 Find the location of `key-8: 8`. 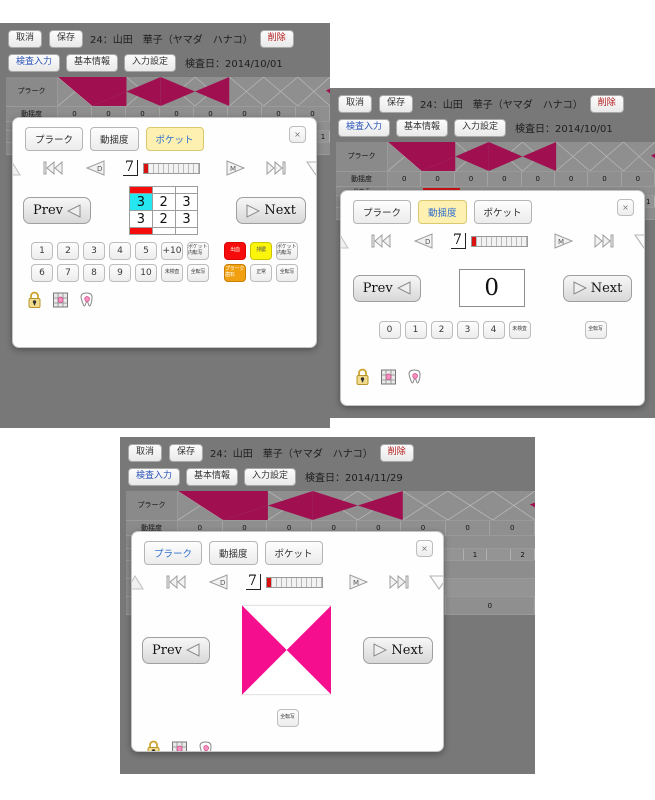

key-8: 8 is located at coordinates (94, 273).